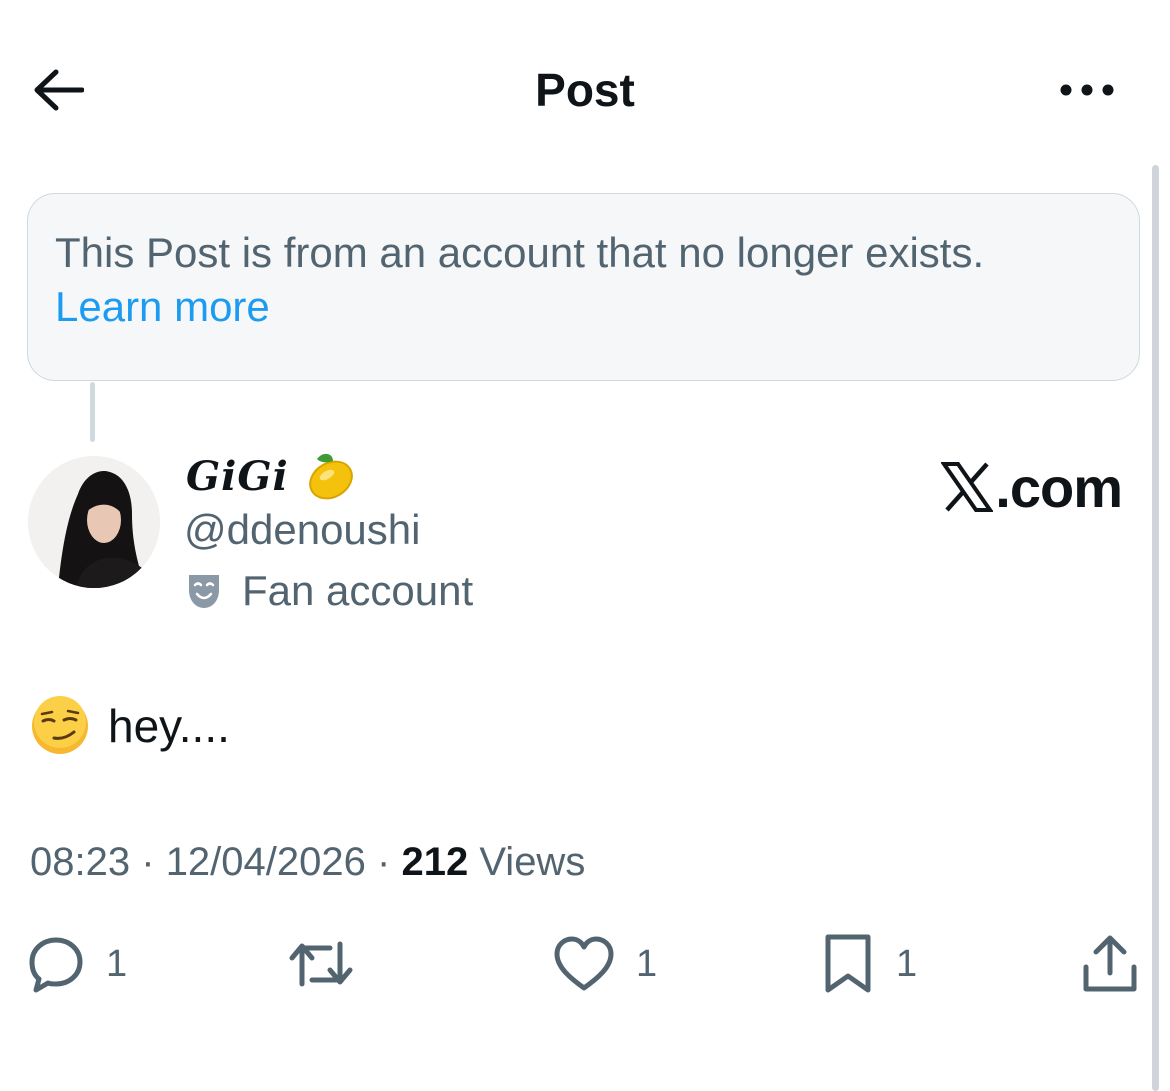 The image size is (1170, 1091). I want to click on views-label: Views, so click(532, 862).